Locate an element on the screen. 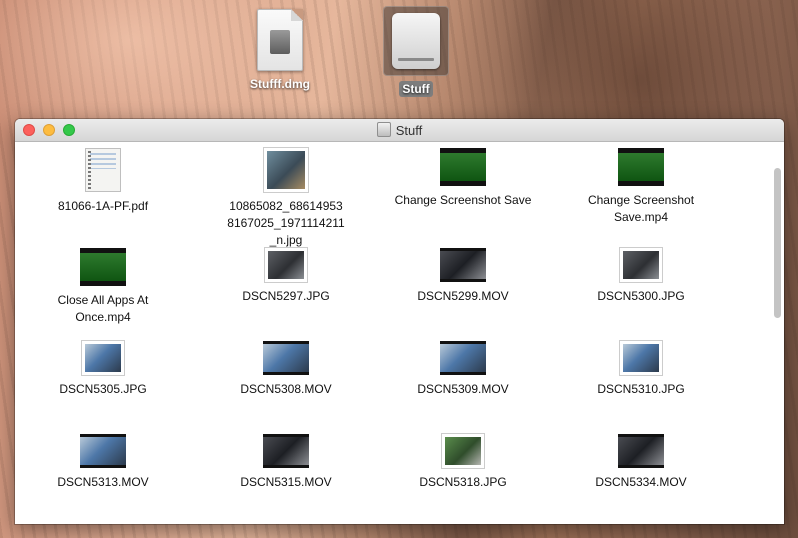 Image resolution: width=798 pixels, height=538 pixels. file-item: DSCN5334.MOV is located at coordinates (641, 462).